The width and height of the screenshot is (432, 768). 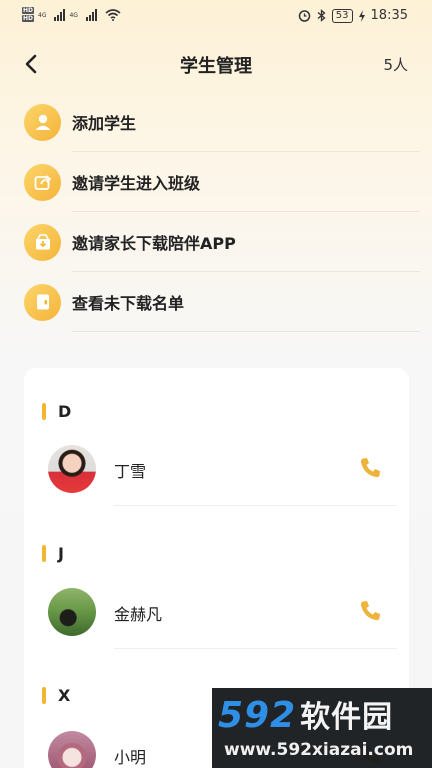 I want to click on book-icon, so click(x=42, y=302).